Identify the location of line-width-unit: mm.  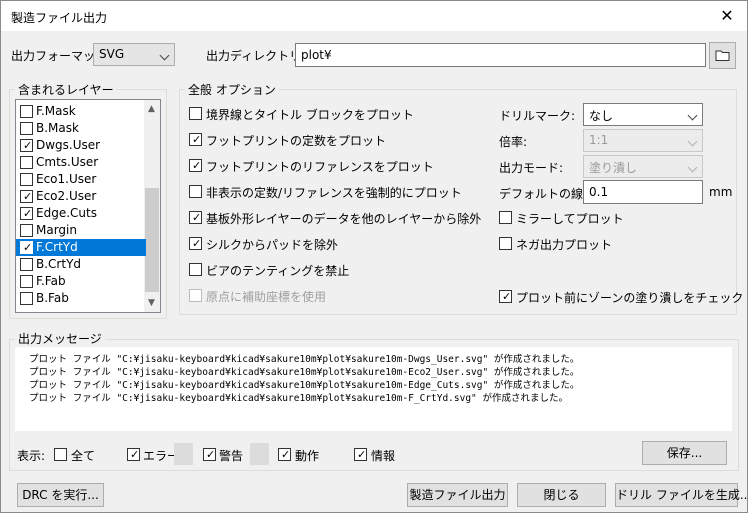
(721, 192).